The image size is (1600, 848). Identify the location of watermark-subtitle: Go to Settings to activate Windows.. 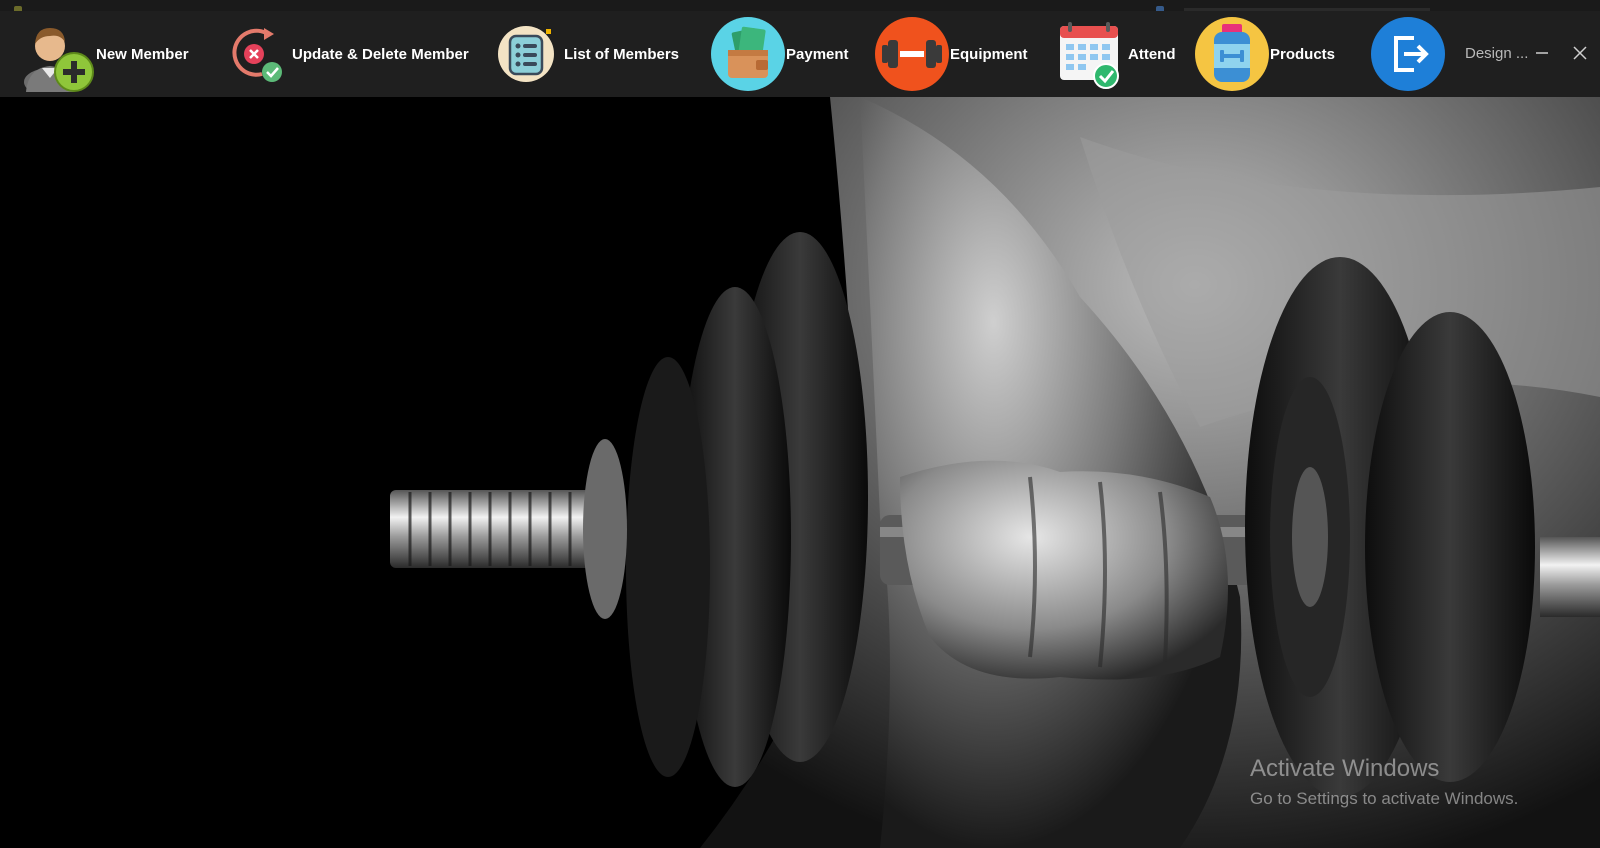
(1384, 798).